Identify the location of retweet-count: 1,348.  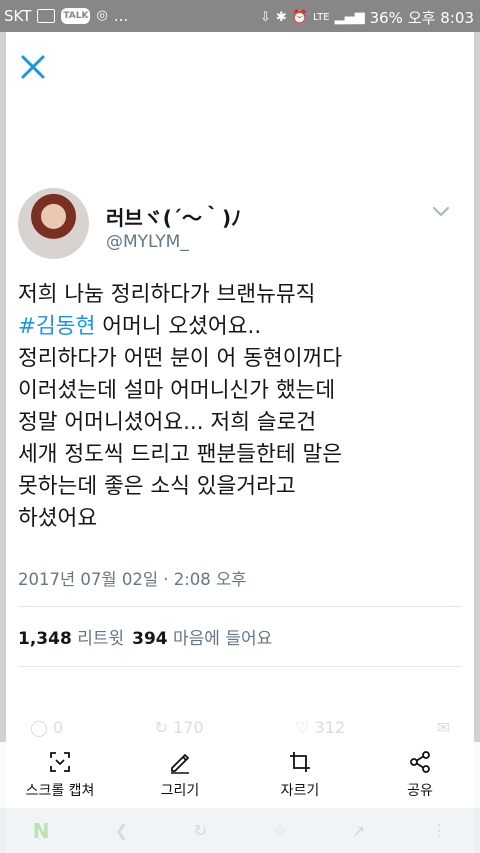
(45, 639).